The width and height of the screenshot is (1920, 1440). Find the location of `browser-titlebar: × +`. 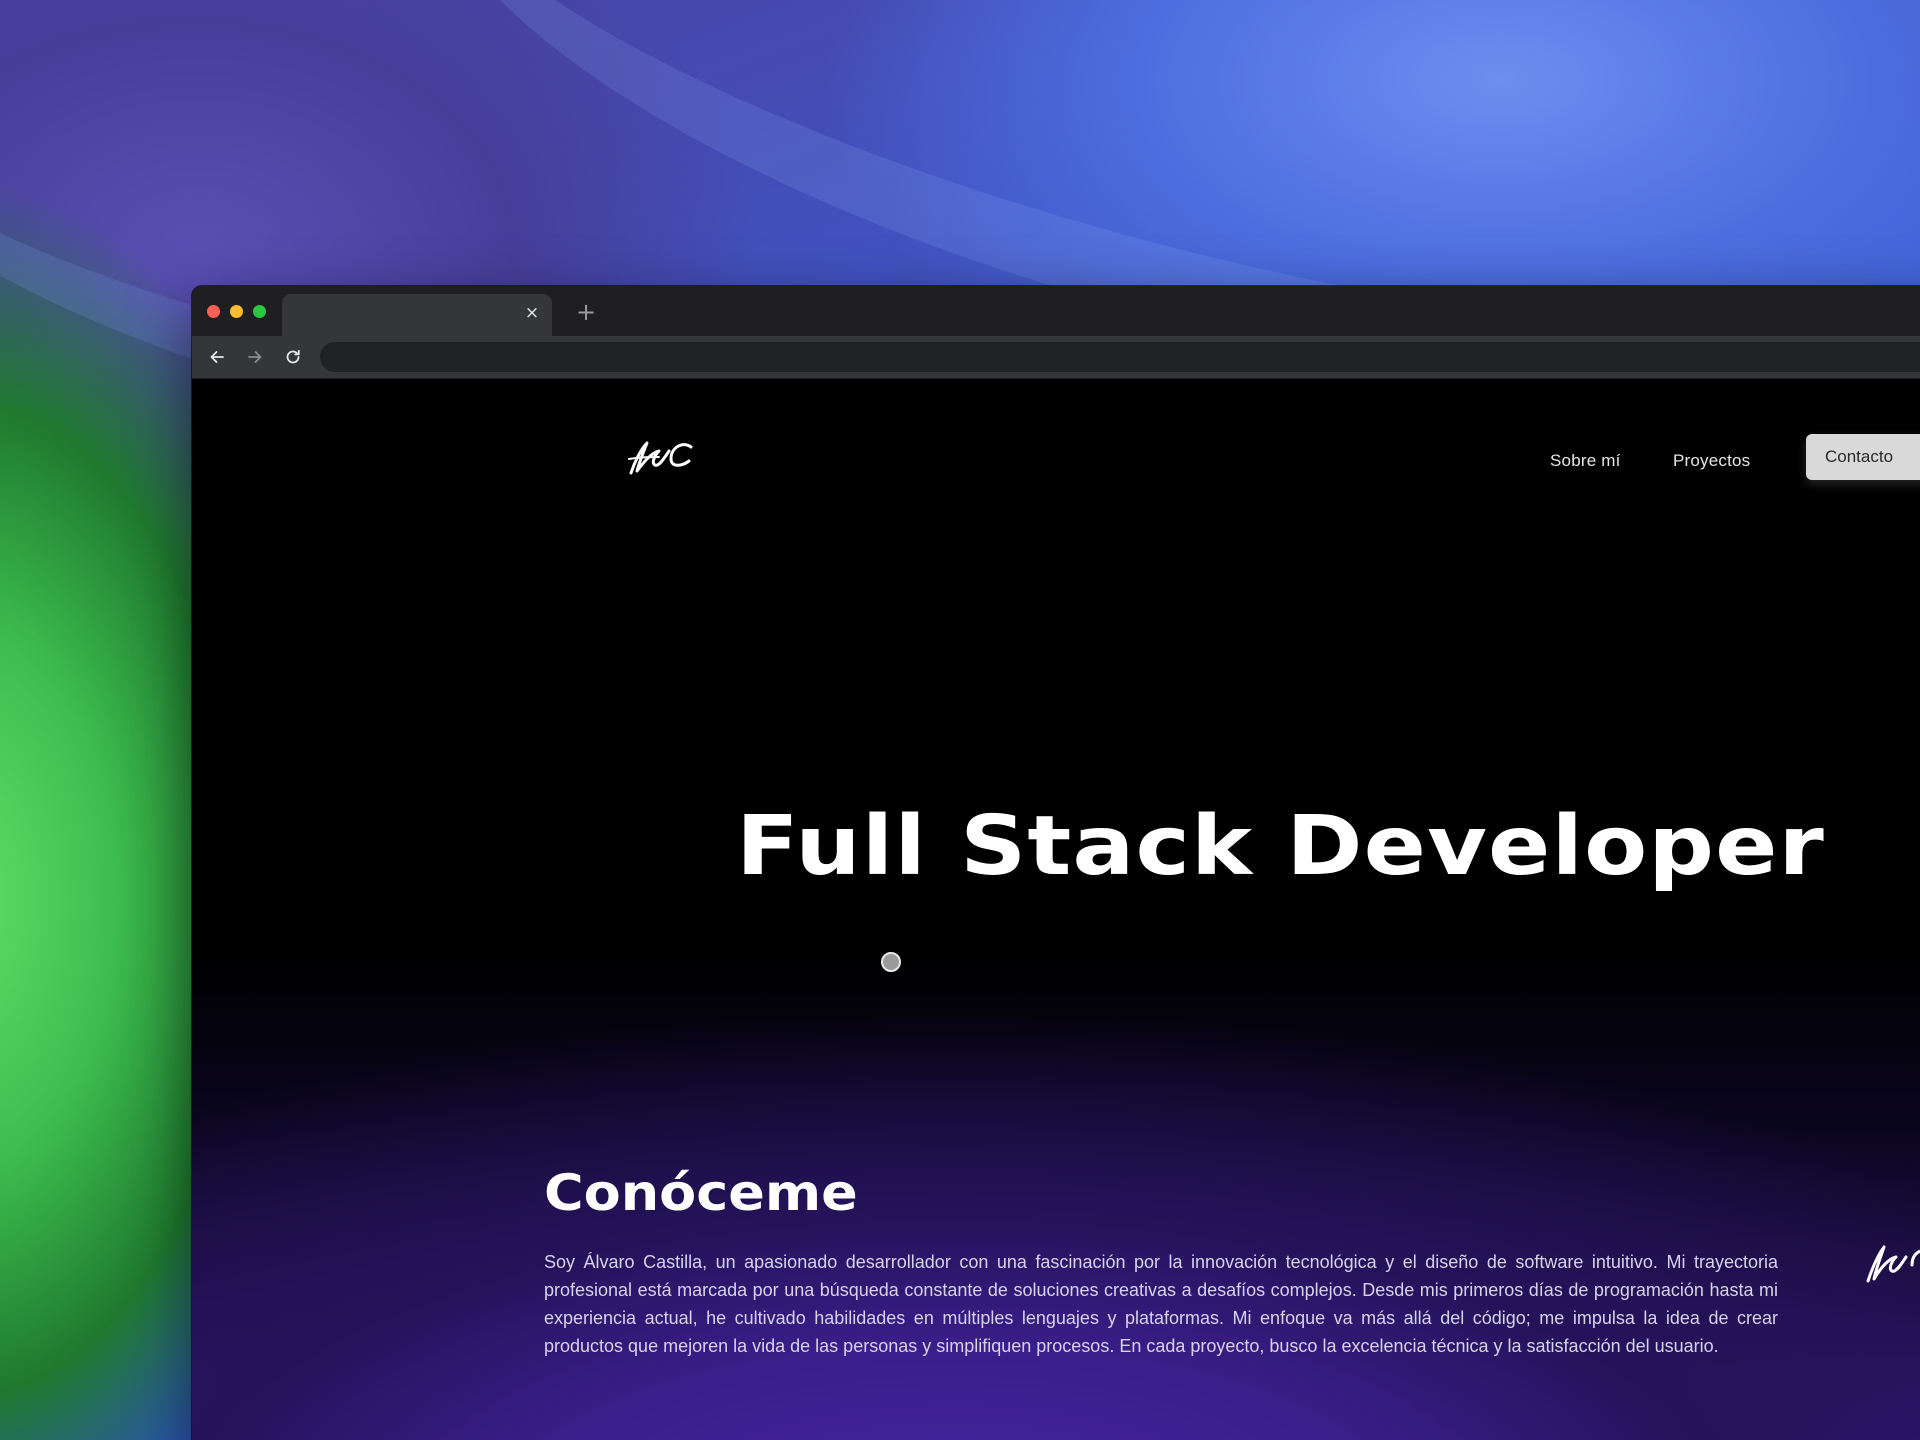

browser-titlebar: × + is located at coordinates (1056, 311).